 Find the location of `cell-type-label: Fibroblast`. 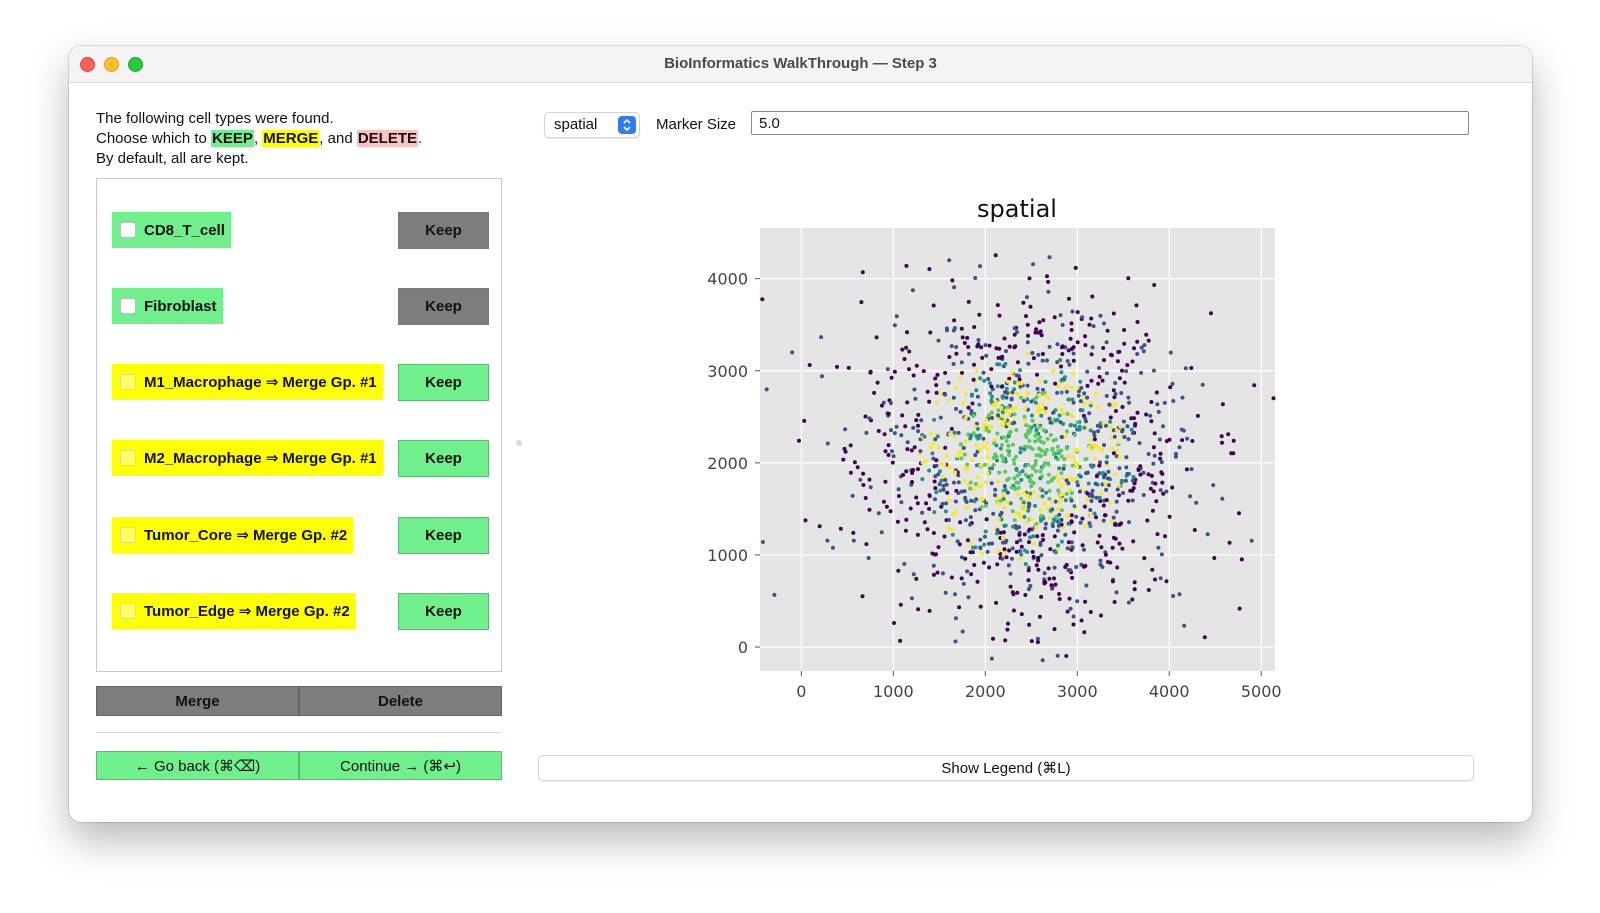

cell-type-label: Fibroblast is located at coordinates (167, 306).